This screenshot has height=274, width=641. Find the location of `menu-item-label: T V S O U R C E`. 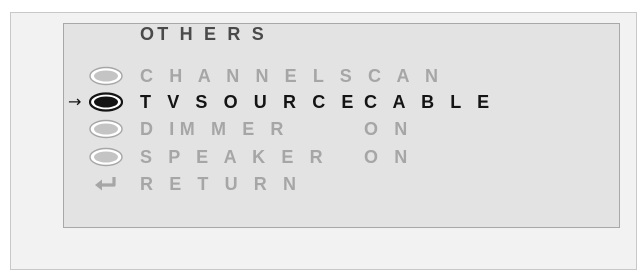

menu-item-label: T V S O U R C E is located at coordinates (250, 102).